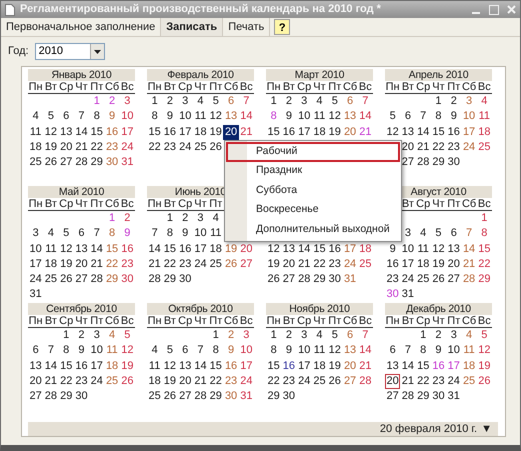  Describe the element at coordinates (192, 27) in the screenshot. I see `toolbar-button: Записать` at that location.